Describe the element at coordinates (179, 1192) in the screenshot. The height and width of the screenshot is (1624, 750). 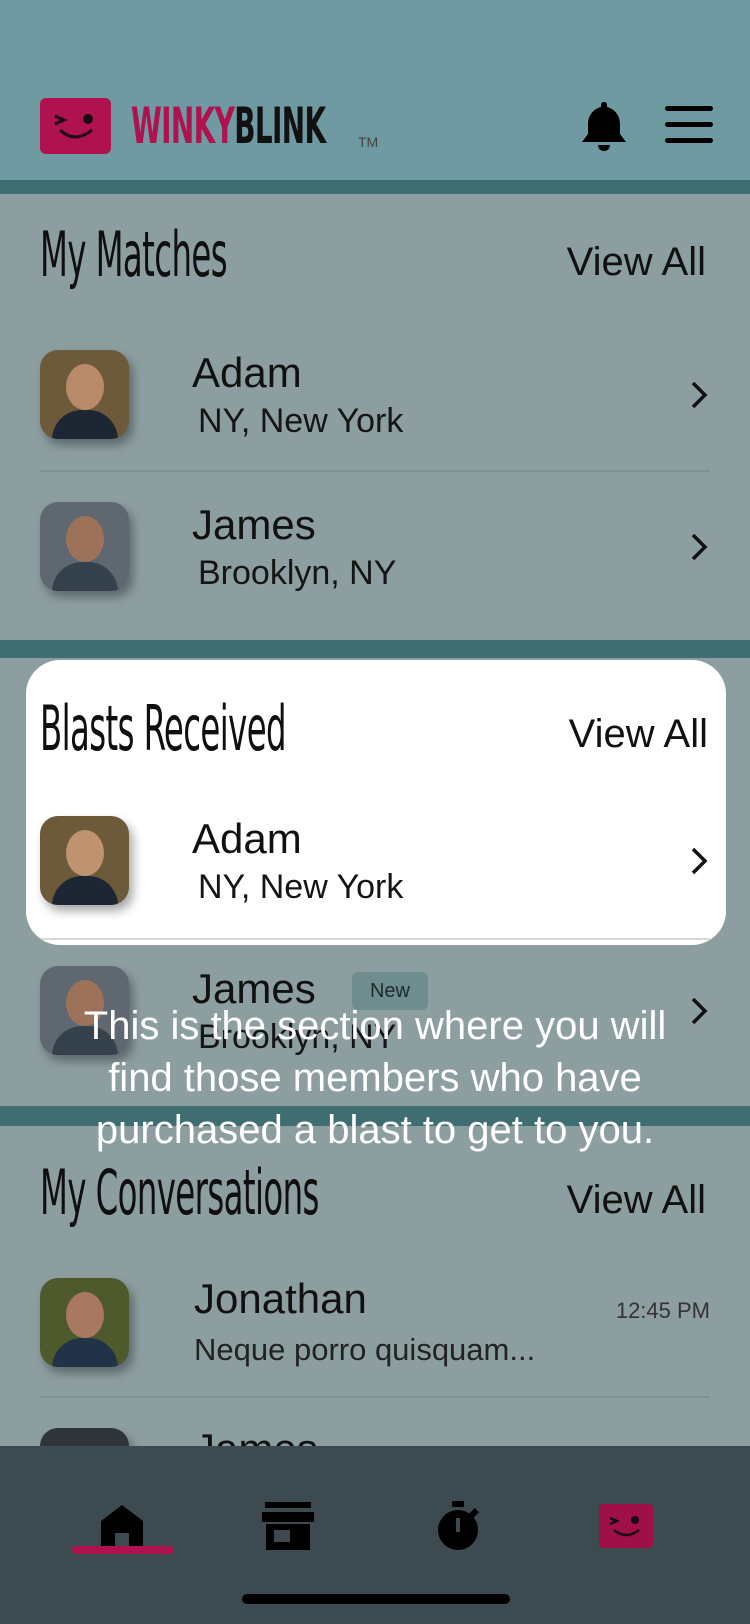
I see `conversations-title: My Conversations` at that location.